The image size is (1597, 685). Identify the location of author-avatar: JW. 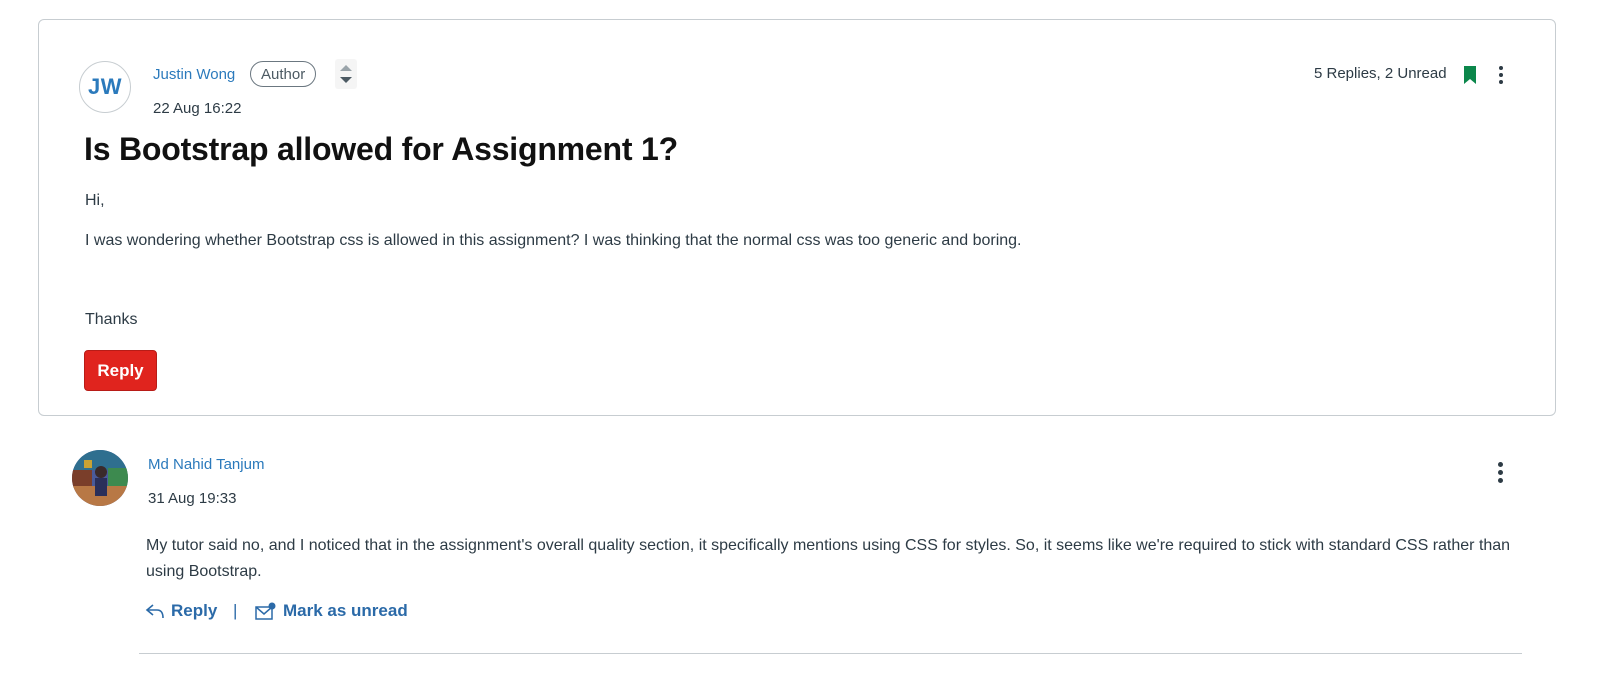
(105, 87).